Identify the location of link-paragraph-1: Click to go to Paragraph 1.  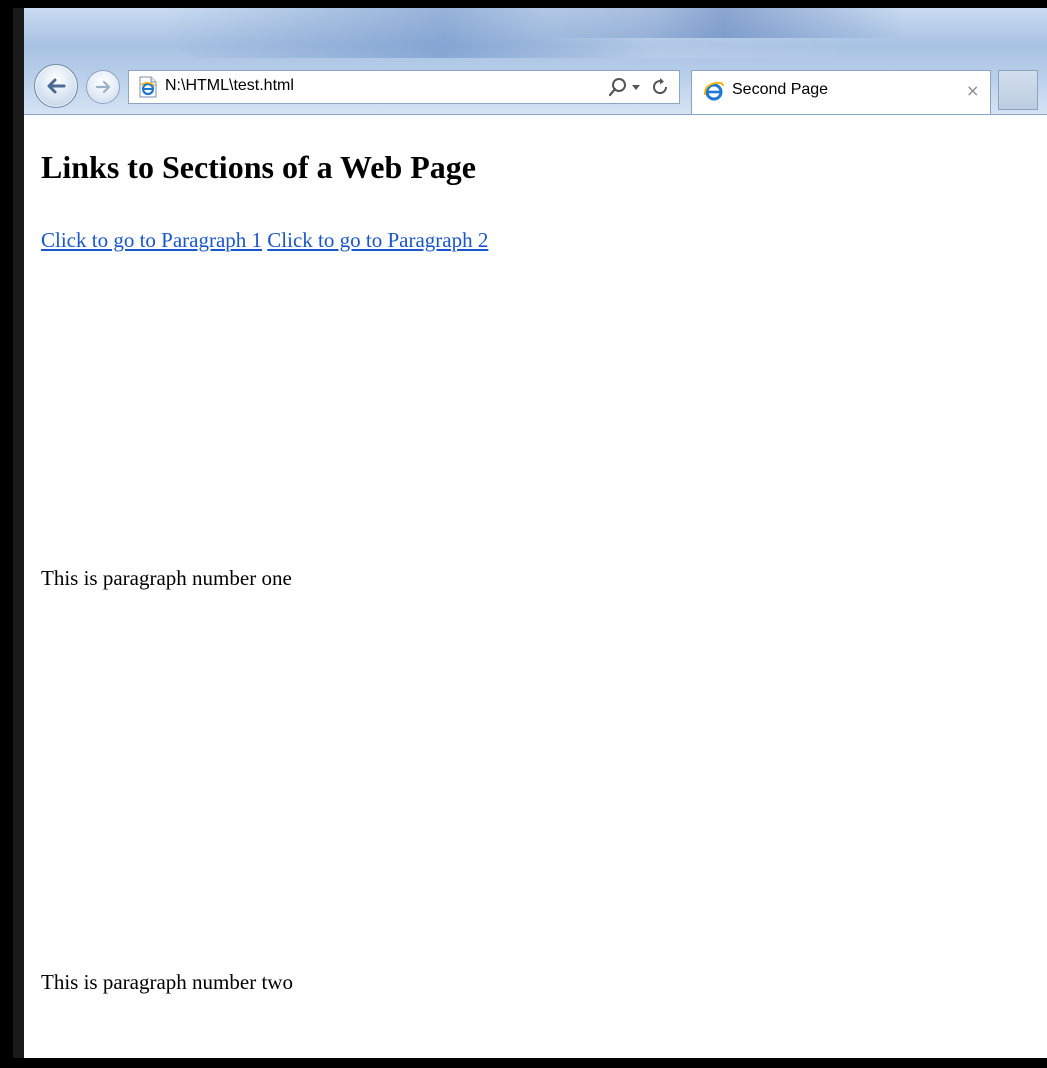
(151, 240).